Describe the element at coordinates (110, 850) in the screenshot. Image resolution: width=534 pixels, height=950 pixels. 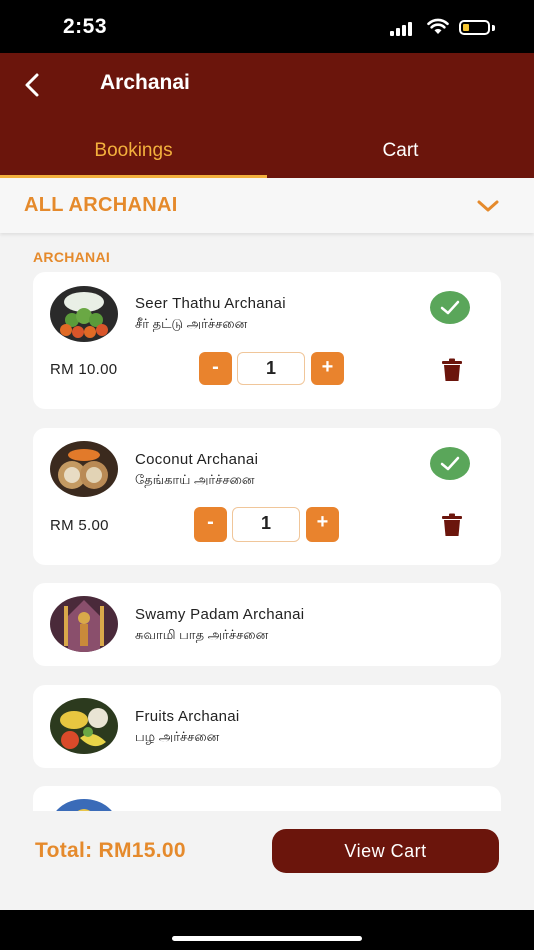
I see `total-amount: Total: RM15.00` at that location.